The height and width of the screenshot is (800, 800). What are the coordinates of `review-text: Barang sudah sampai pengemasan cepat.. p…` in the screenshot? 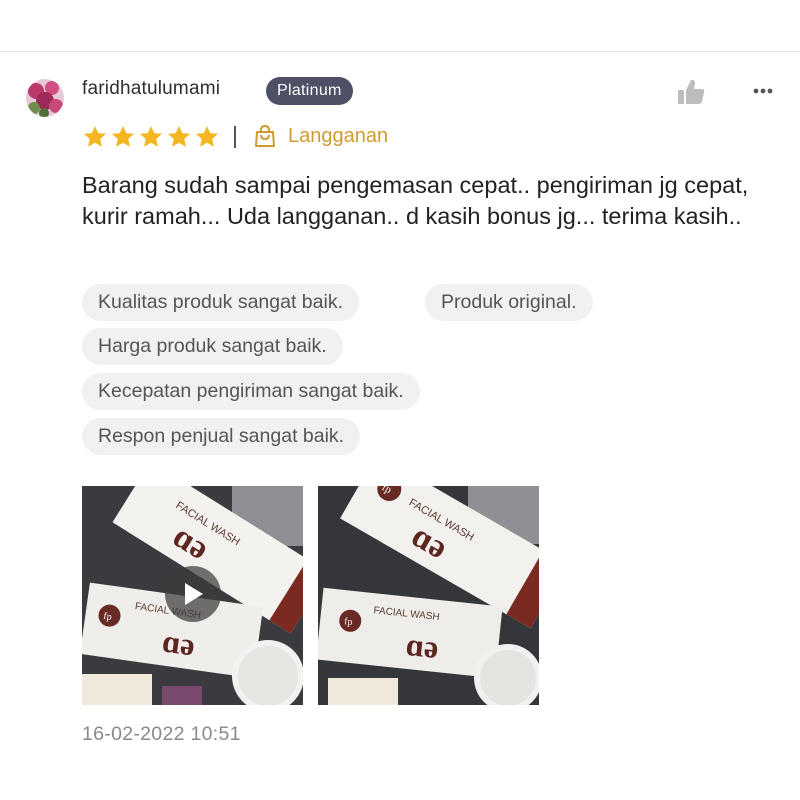 It's located at (415, 200).